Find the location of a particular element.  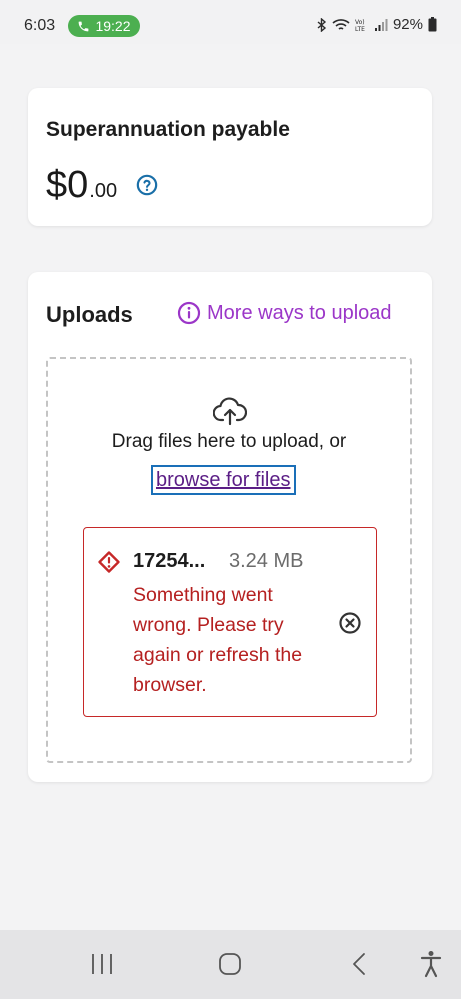

navigation-bar is located at coordinates (230, 964).